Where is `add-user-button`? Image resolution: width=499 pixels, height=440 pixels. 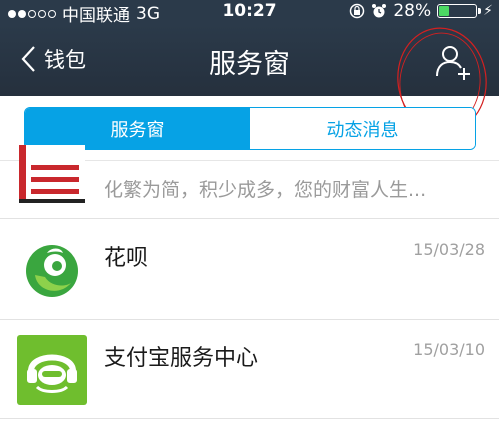
add-user-button is located at coordinates (453, 62).